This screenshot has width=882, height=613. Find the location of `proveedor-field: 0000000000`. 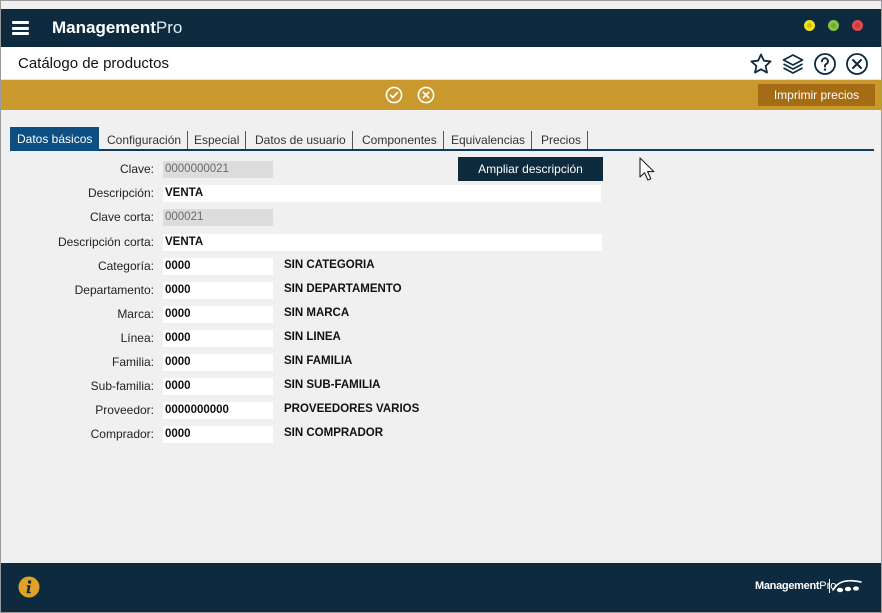

proveedor-field: 0000000000 is located at coordinates (218, 410).